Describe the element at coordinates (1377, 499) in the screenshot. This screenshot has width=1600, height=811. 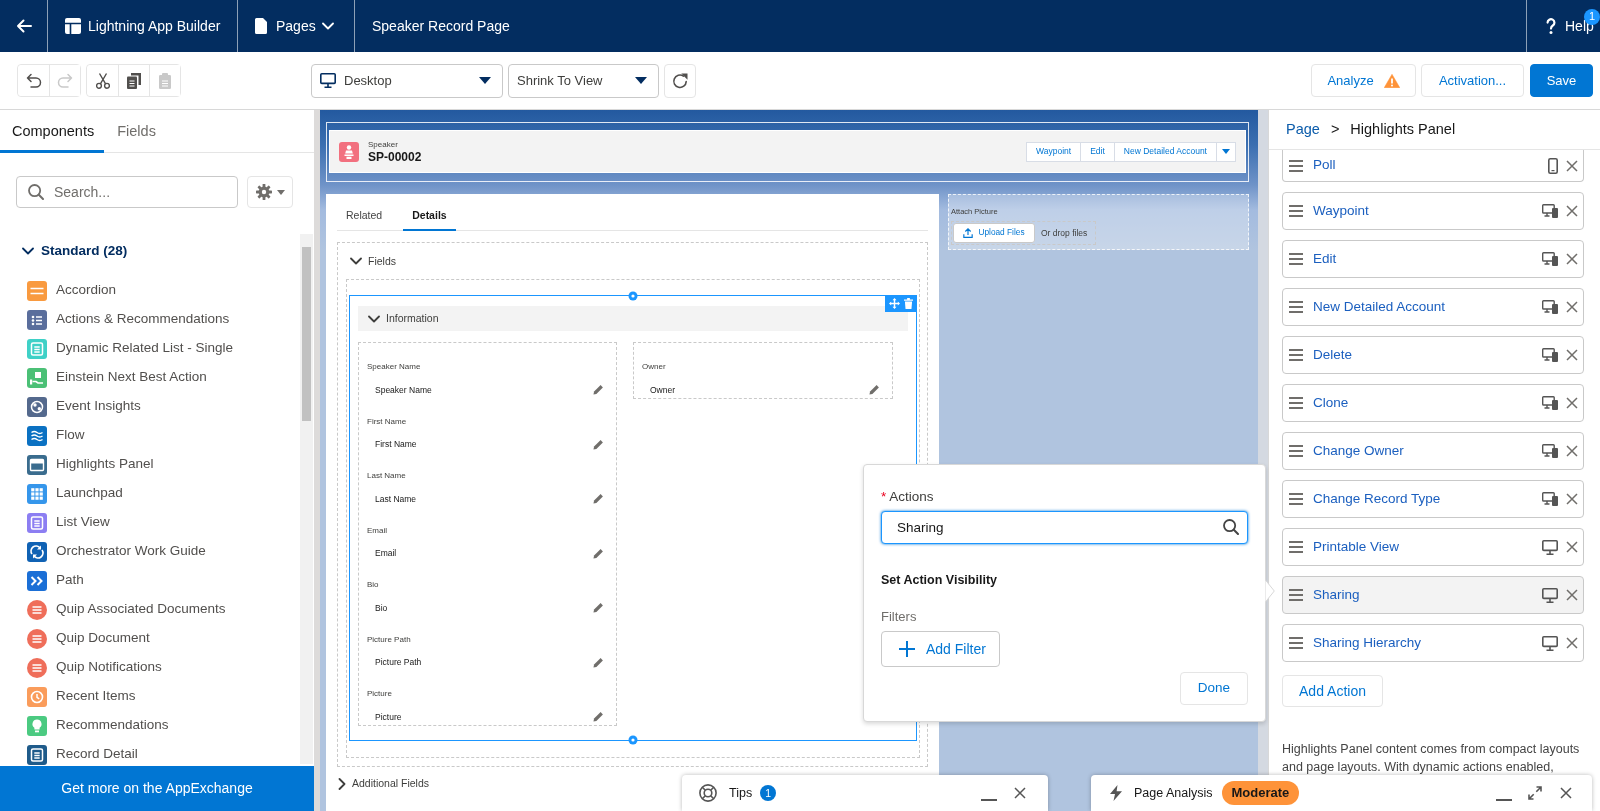
I see `action-label: Change Record Type` at that location.